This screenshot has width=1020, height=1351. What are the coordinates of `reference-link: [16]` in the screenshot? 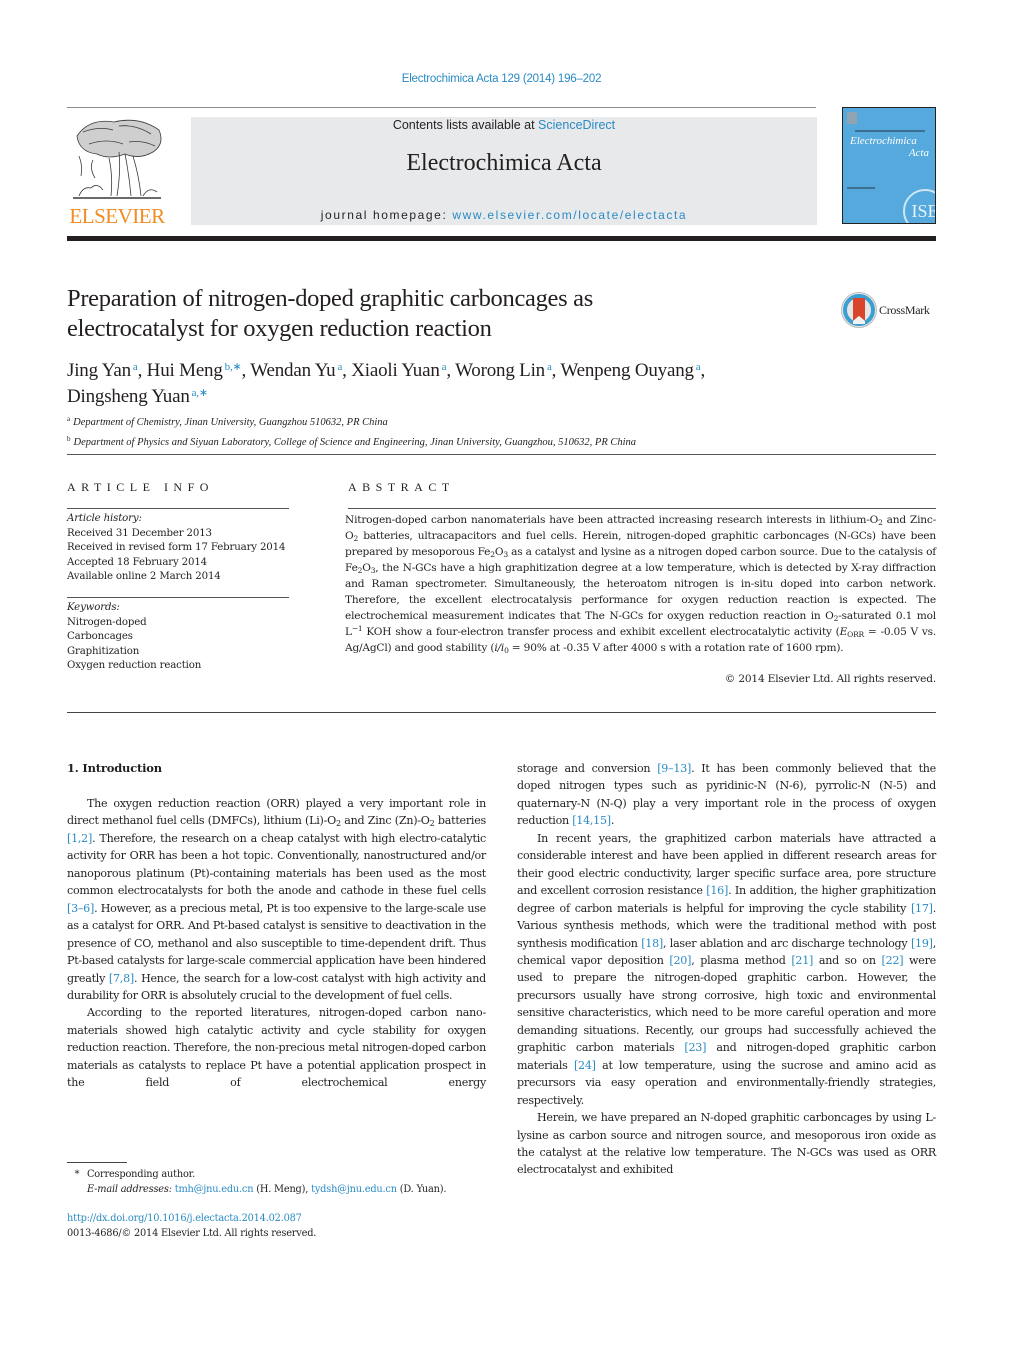 It's located at (717, 890).